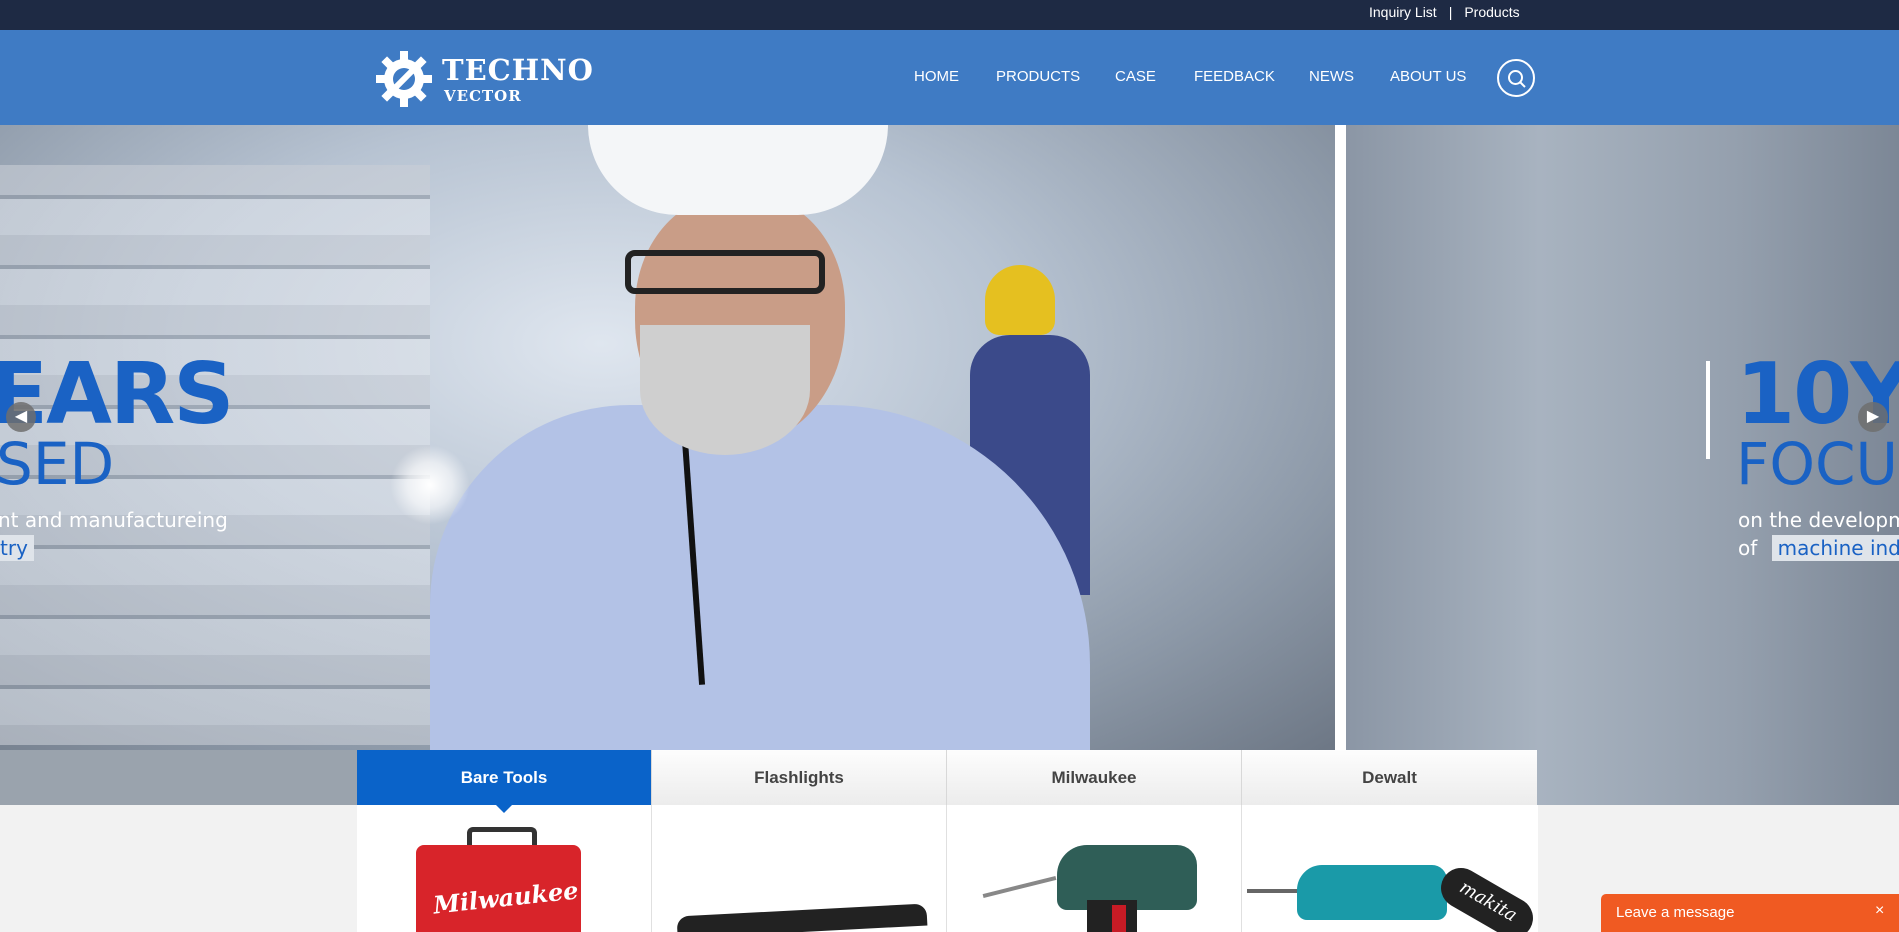 This screenshot has width=1899, height=932. What do you see at coordinates (1428, 76) in the screenshot?
I see `nav-item-about-us: ABOUT US` at bounding box center [1428, 76].